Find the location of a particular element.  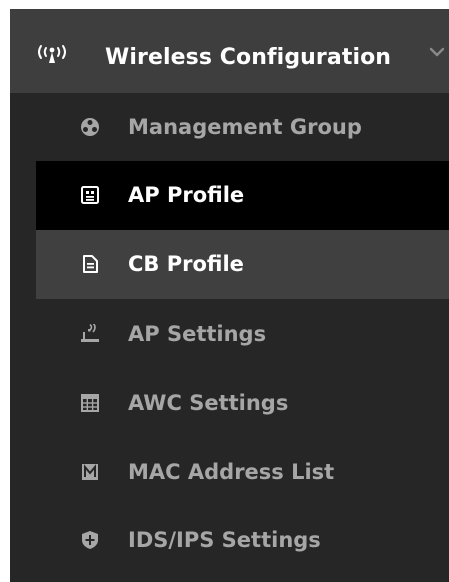

menu-item-mac-address-list: MAC Address List is located at coordinates (242, 472).